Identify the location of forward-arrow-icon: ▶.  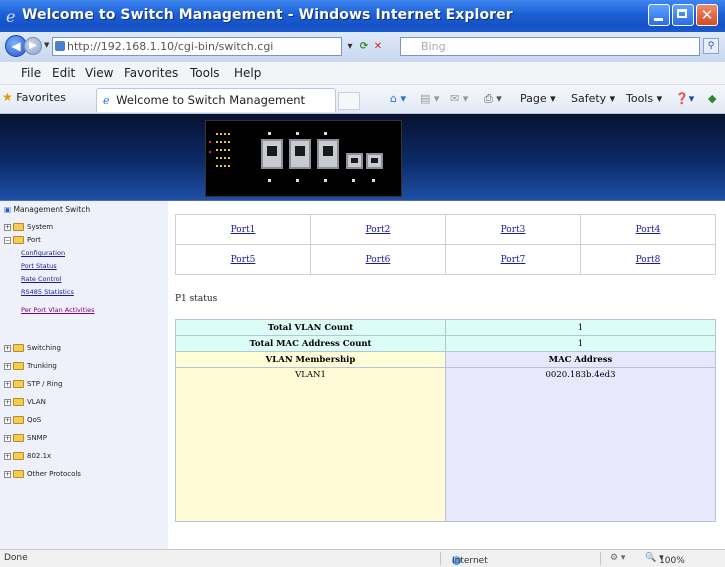
(33, 45).